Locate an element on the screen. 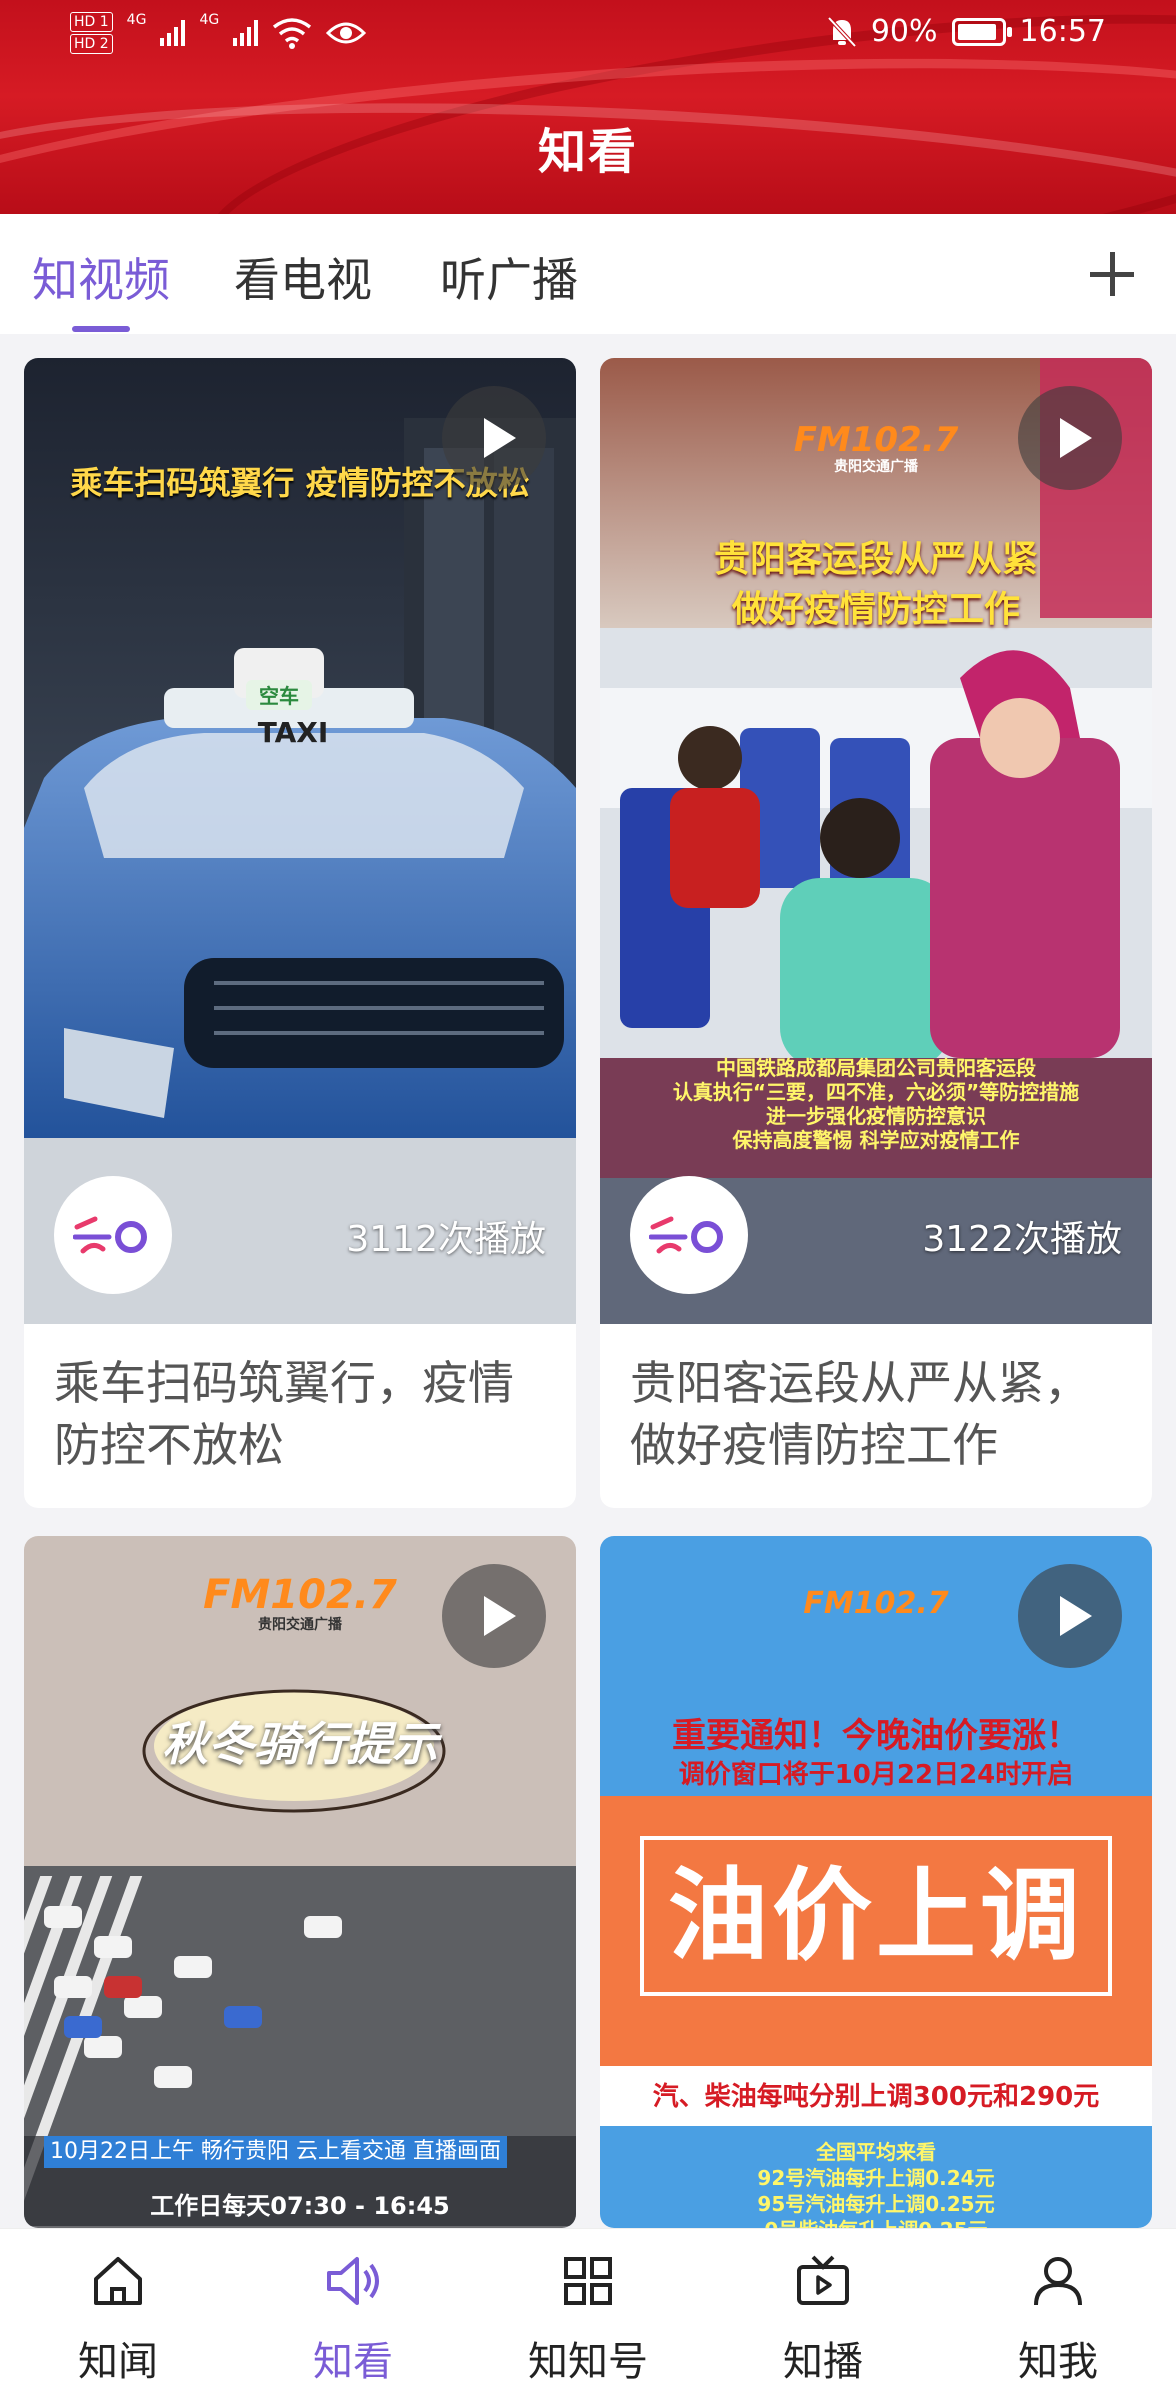 The image size is (1176, 2400). play-count: 3122次播放 is located at coordinates (1022, 1239).